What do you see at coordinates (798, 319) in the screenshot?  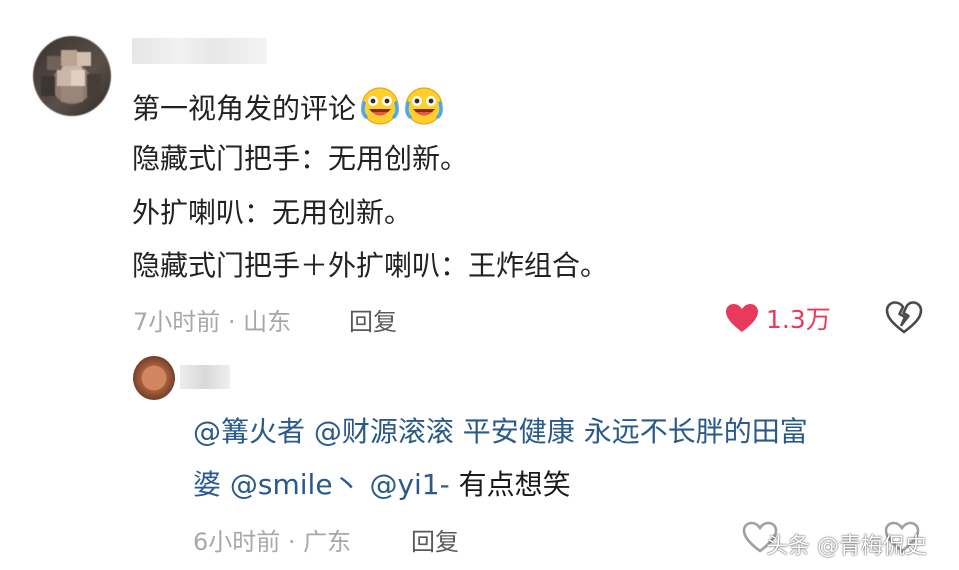 I see `like-count: 1.3万` at bounding box center [798, 319].